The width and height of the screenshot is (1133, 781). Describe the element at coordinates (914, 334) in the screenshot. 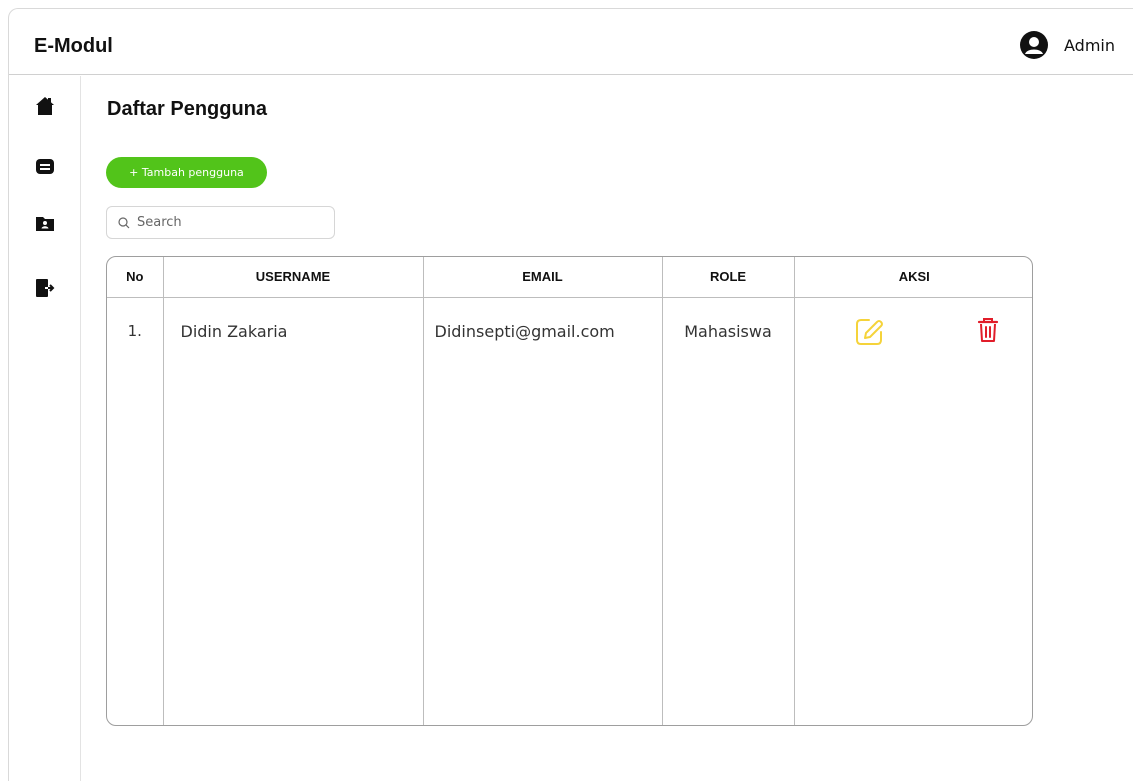

I see `row-actions` at that location.